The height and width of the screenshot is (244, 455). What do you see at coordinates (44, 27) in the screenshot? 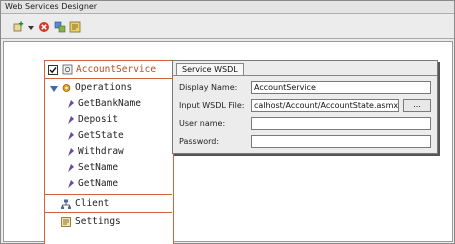
I see `delete-icon` at bounding box center [44, 27].